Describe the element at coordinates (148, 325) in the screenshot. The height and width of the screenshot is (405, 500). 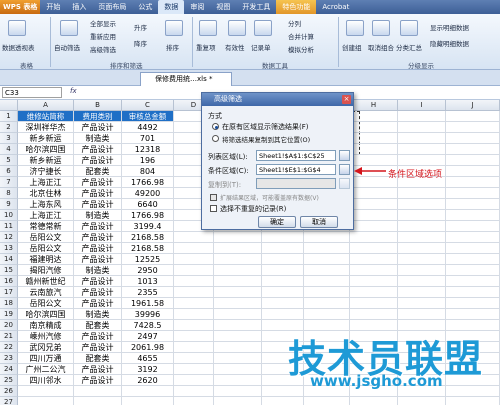
I see `cell-C20: 7428.5` at that location.